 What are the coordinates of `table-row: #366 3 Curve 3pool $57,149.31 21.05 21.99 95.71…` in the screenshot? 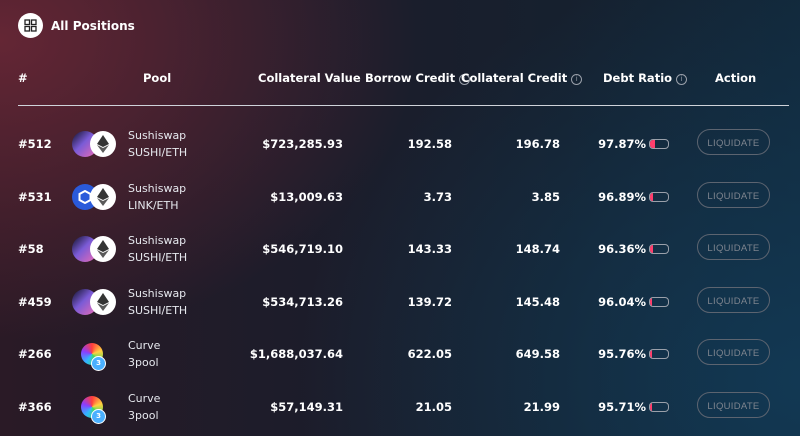 It's located at (400, 408).